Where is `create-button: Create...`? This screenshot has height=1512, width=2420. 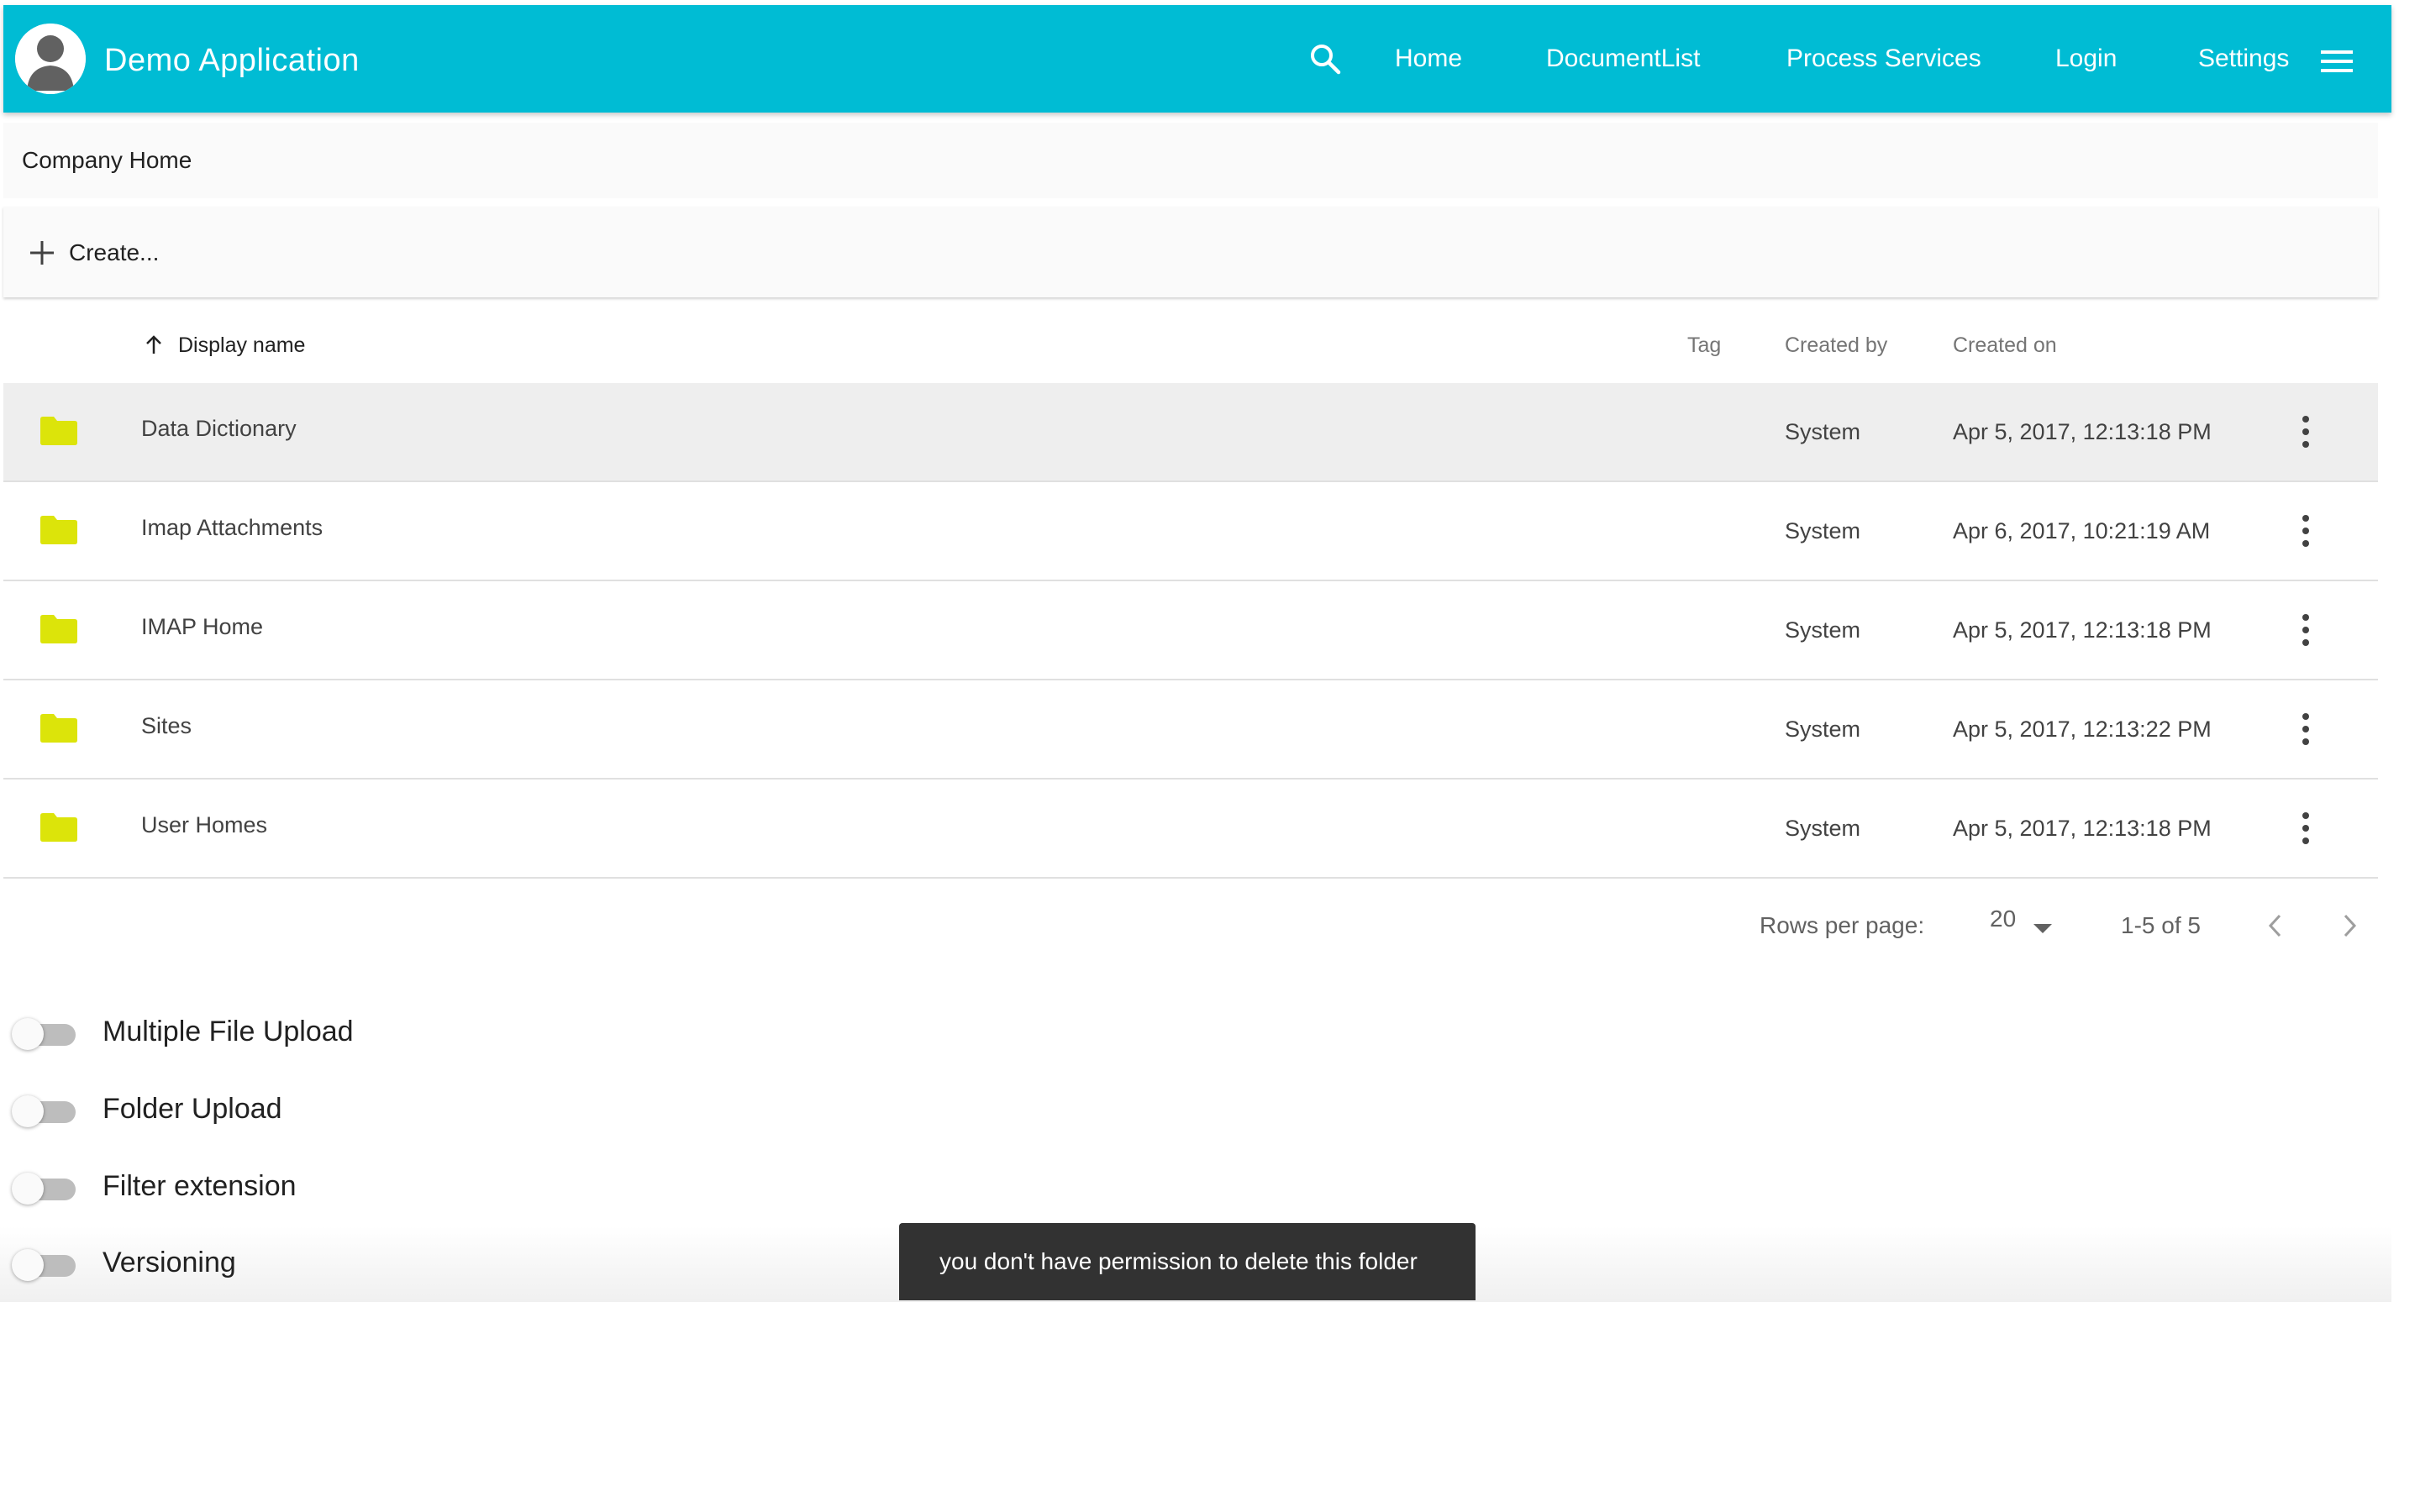
create-button: Create... is located at coordinates (94, 253).